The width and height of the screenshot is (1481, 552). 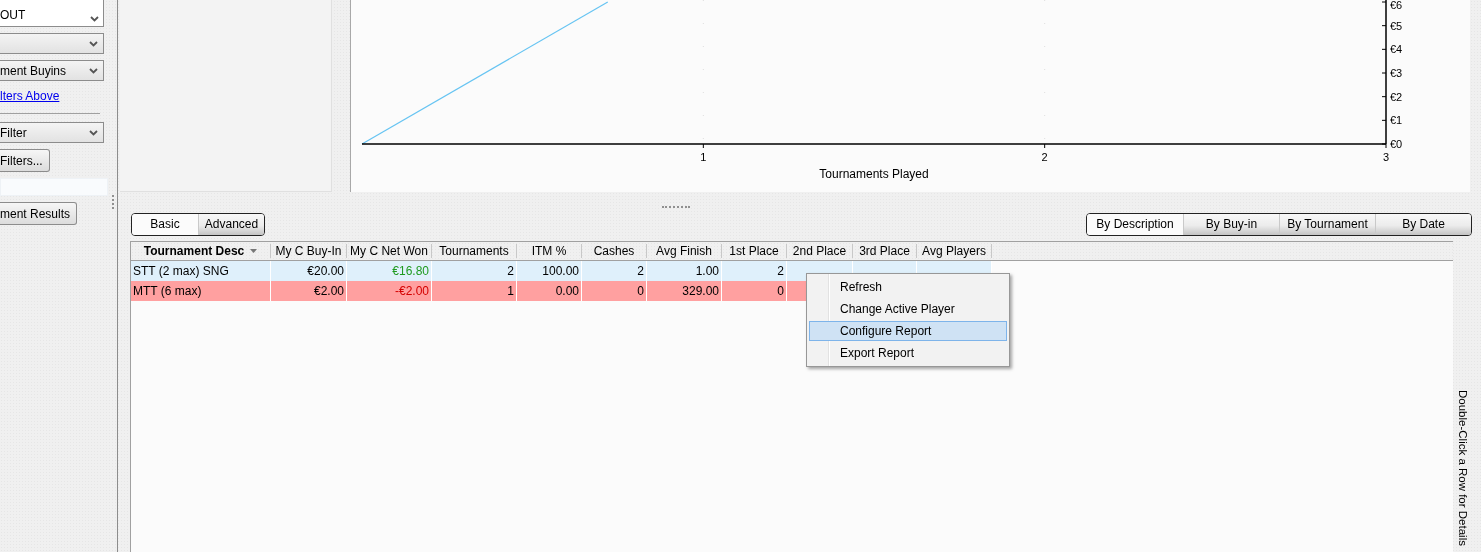 What do you see at coordinates (1396, 73) in the screenshot?
I see `tick-label: €3` at bounding box center [1396, 73].